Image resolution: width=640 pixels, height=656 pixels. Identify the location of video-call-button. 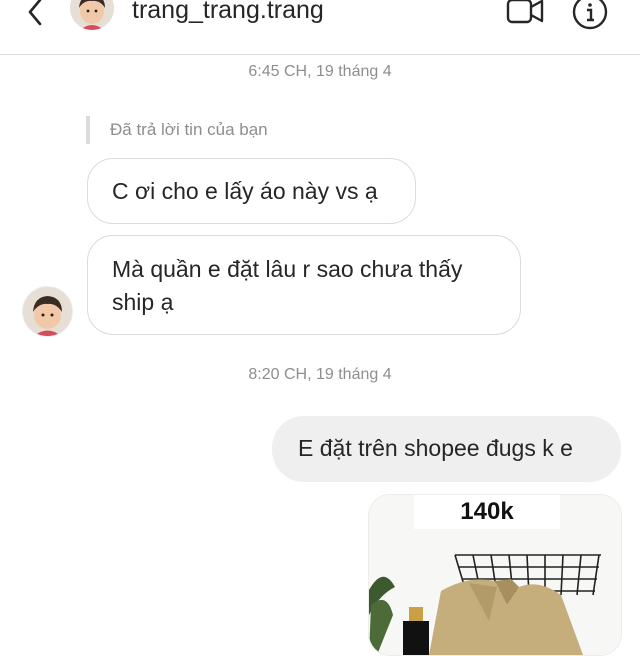
(525, 15).